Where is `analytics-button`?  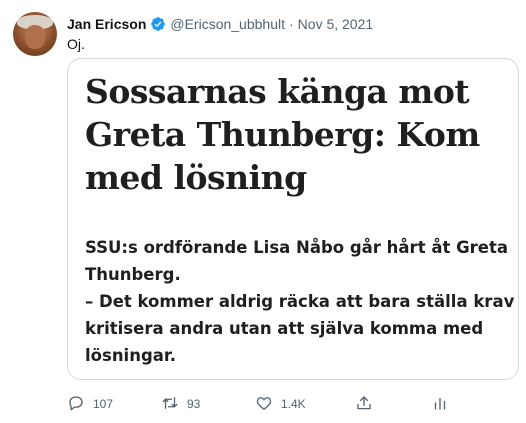
analytics-button is located at coordinates (440, 404).